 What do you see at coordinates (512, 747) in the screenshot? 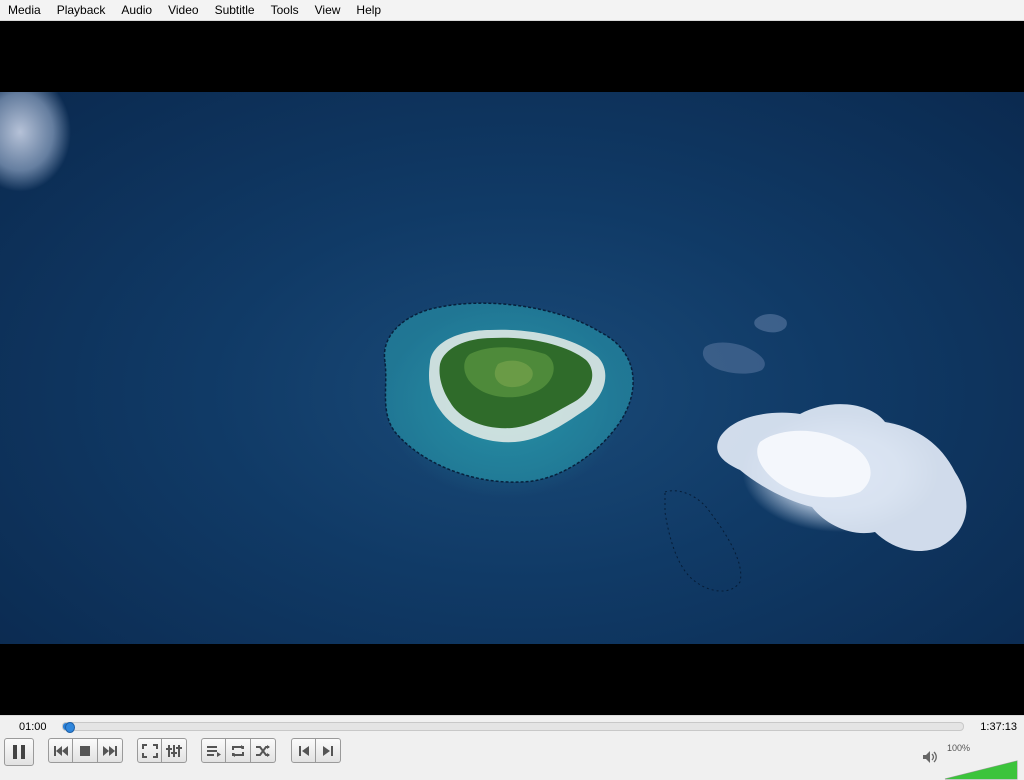
I see `control-bar: 01:00 1:37:13 100%` at bounding box center [512, 747].